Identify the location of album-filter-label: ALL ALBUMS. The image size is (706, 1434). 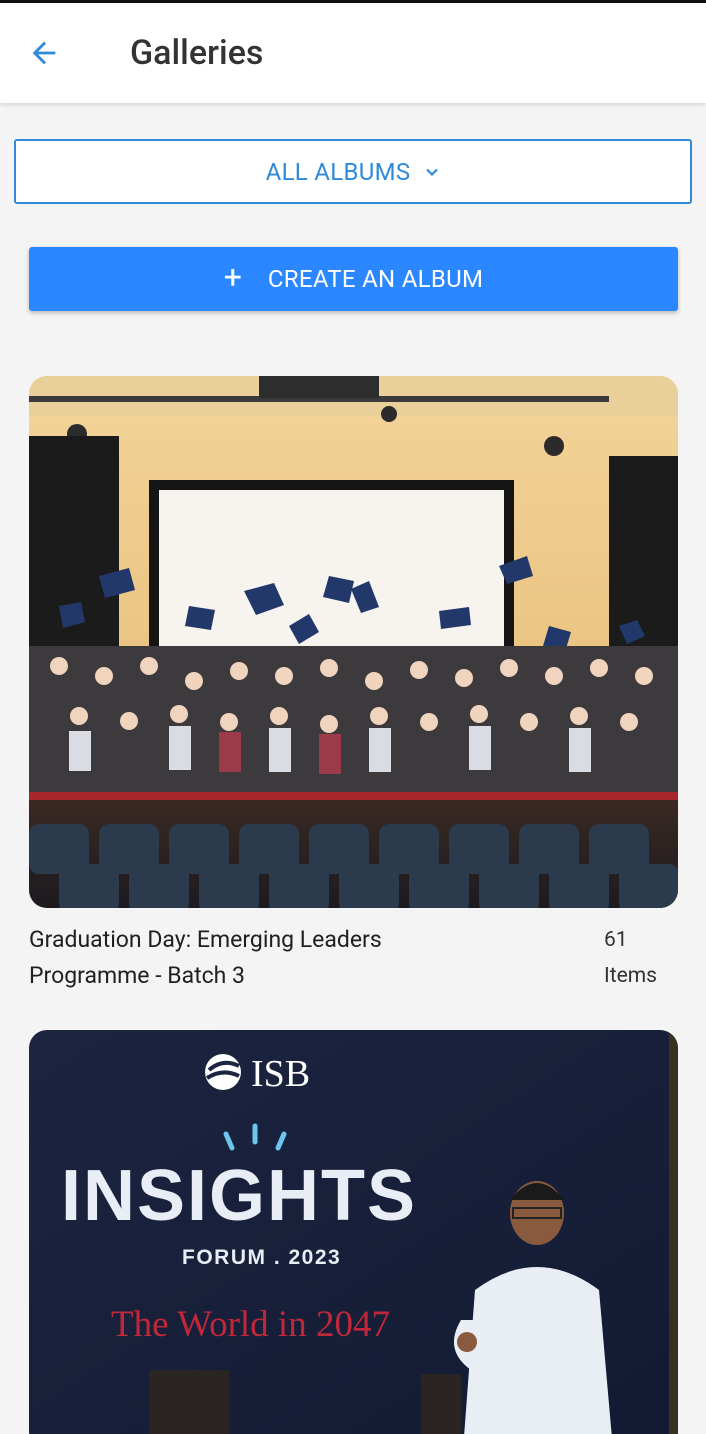
(338, 171).